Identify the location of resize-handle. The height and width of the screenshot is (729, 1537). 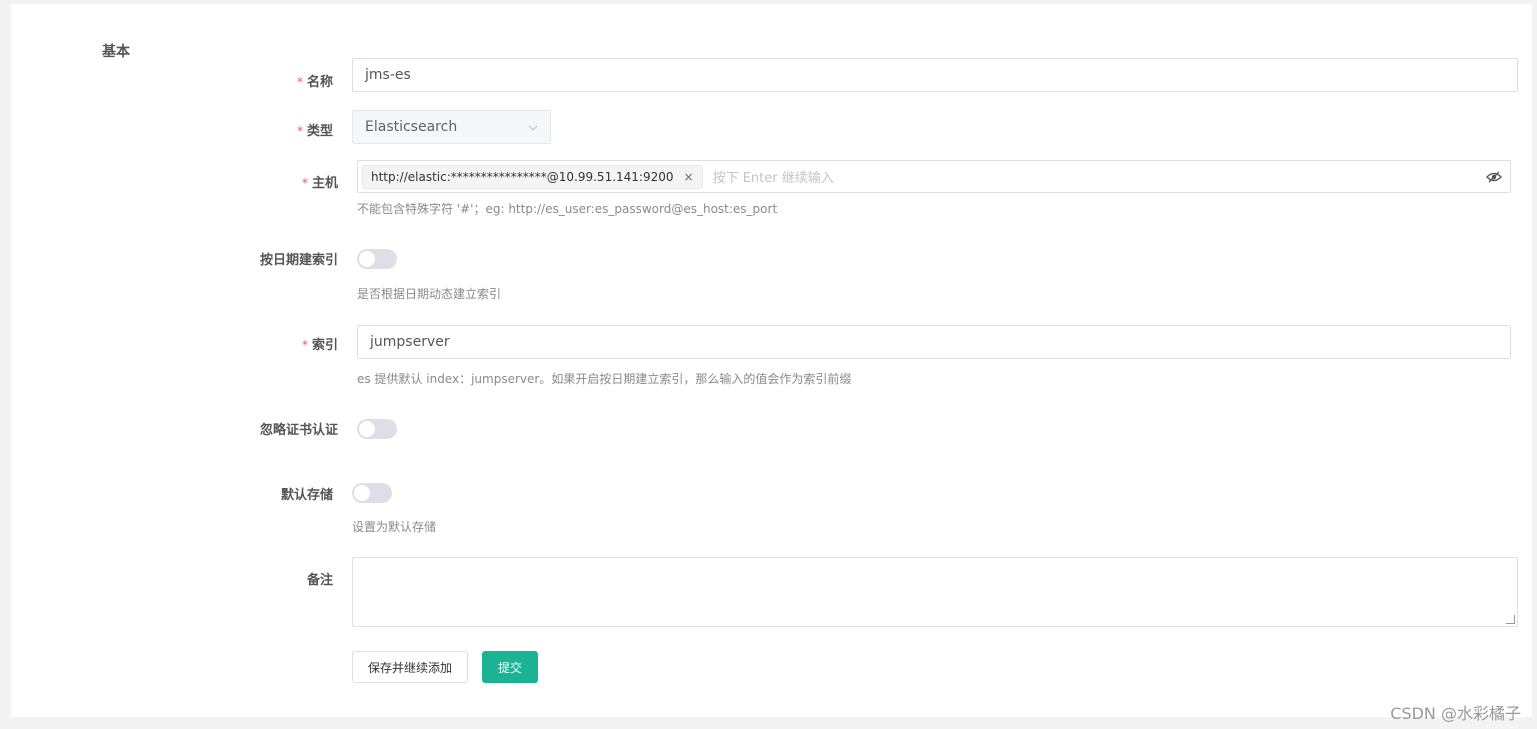
(1510, 619).